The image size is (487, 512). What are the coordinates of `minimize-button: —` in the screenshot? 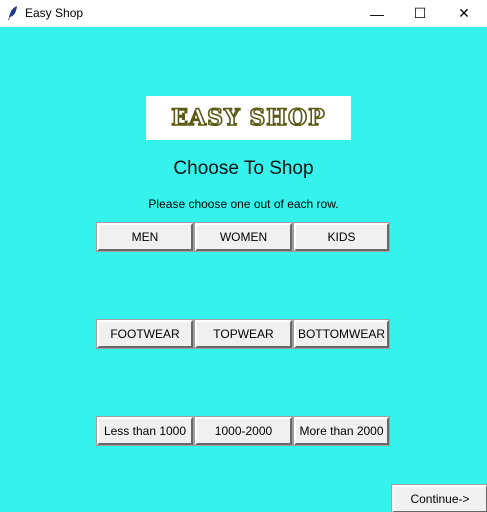 It's located at (377, 13).